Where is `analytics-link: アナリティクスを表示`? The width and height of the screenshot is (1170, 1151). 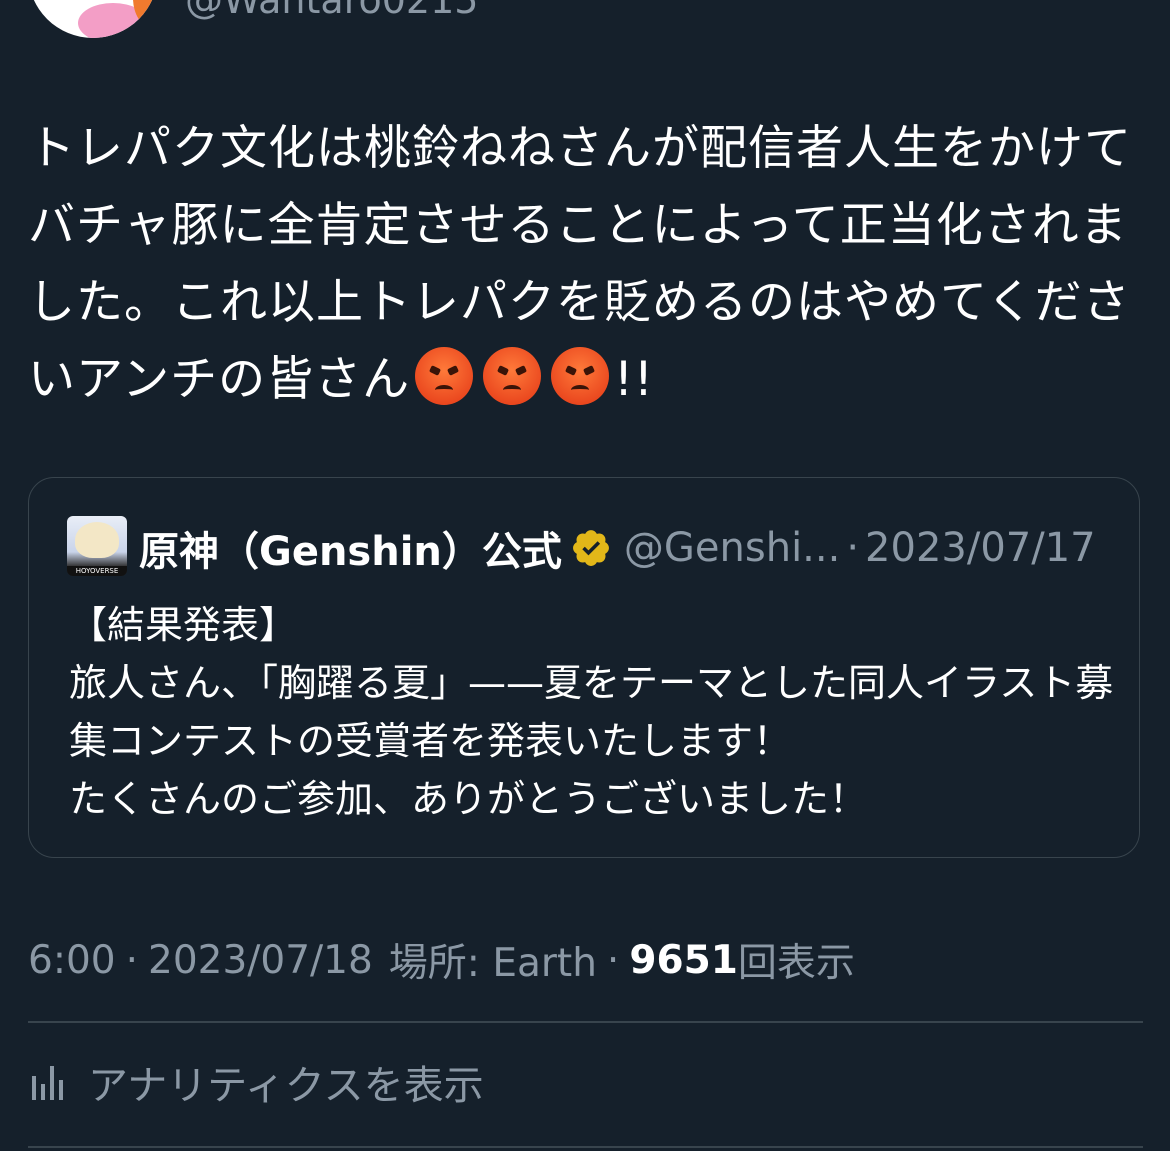
analytics-link: アナリティクスを表示 is located at coordinates (257, 1082).